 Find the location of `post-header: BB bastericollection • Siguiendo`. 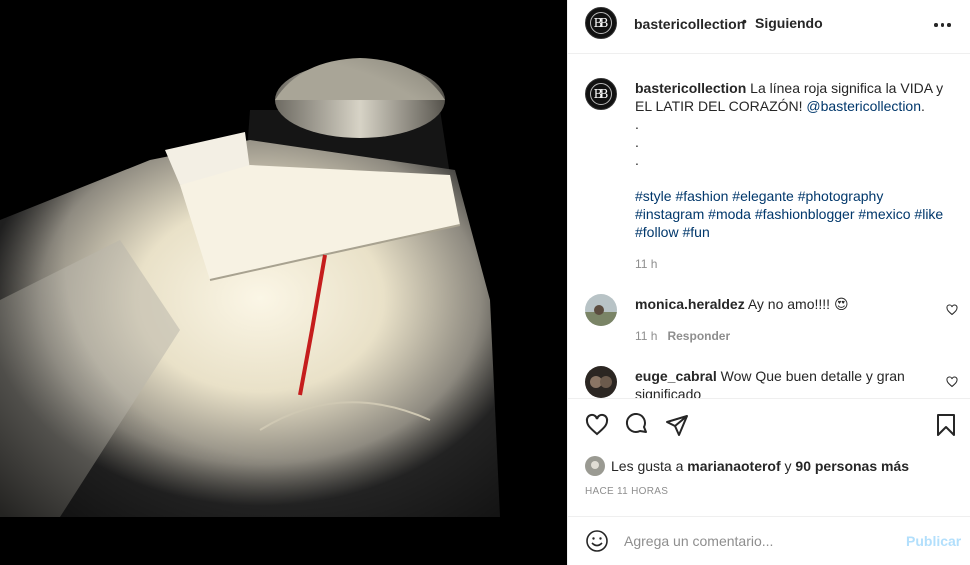

post-header: BB bastericollection • Siguiendo is located at coordinates (769, 27).